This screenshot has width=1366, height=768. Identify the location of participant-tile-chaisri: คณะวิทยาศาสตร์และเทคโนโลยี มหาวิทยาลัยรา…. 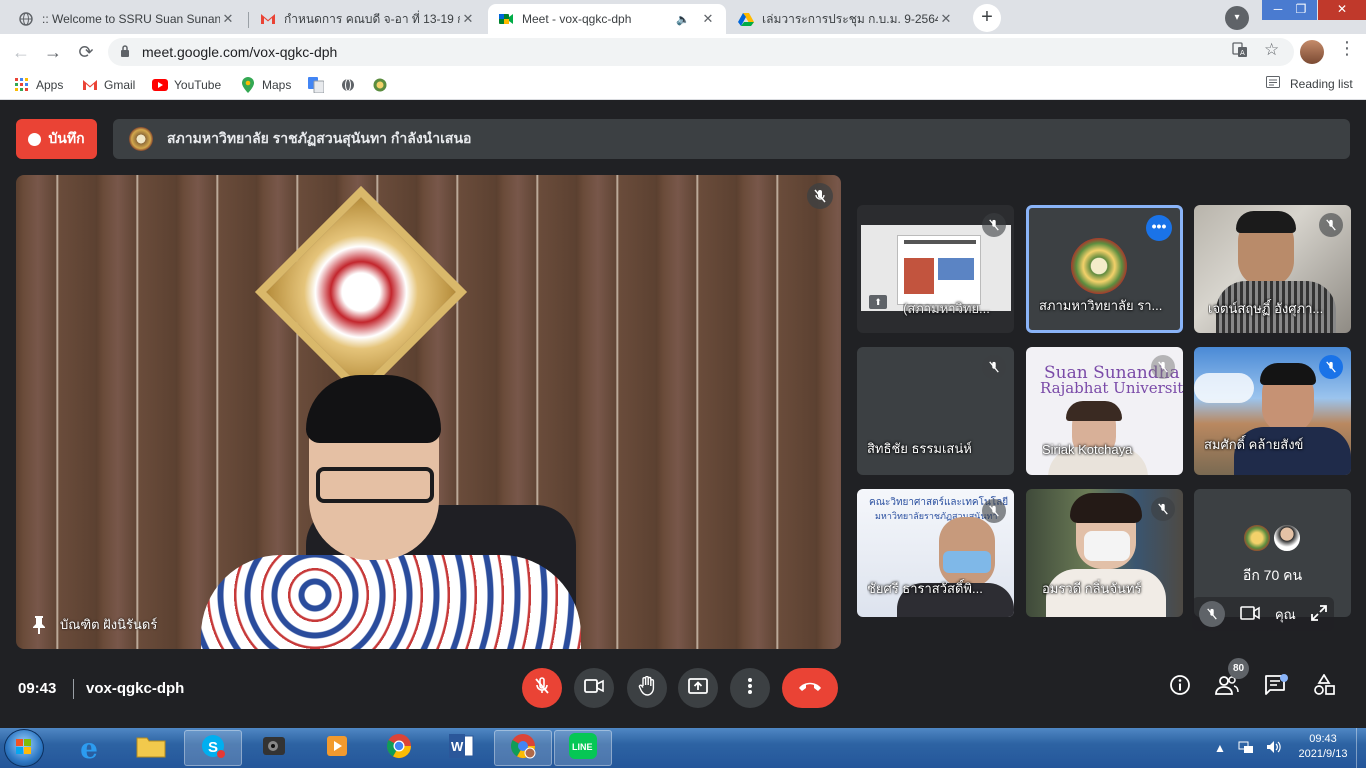
(935, 553).